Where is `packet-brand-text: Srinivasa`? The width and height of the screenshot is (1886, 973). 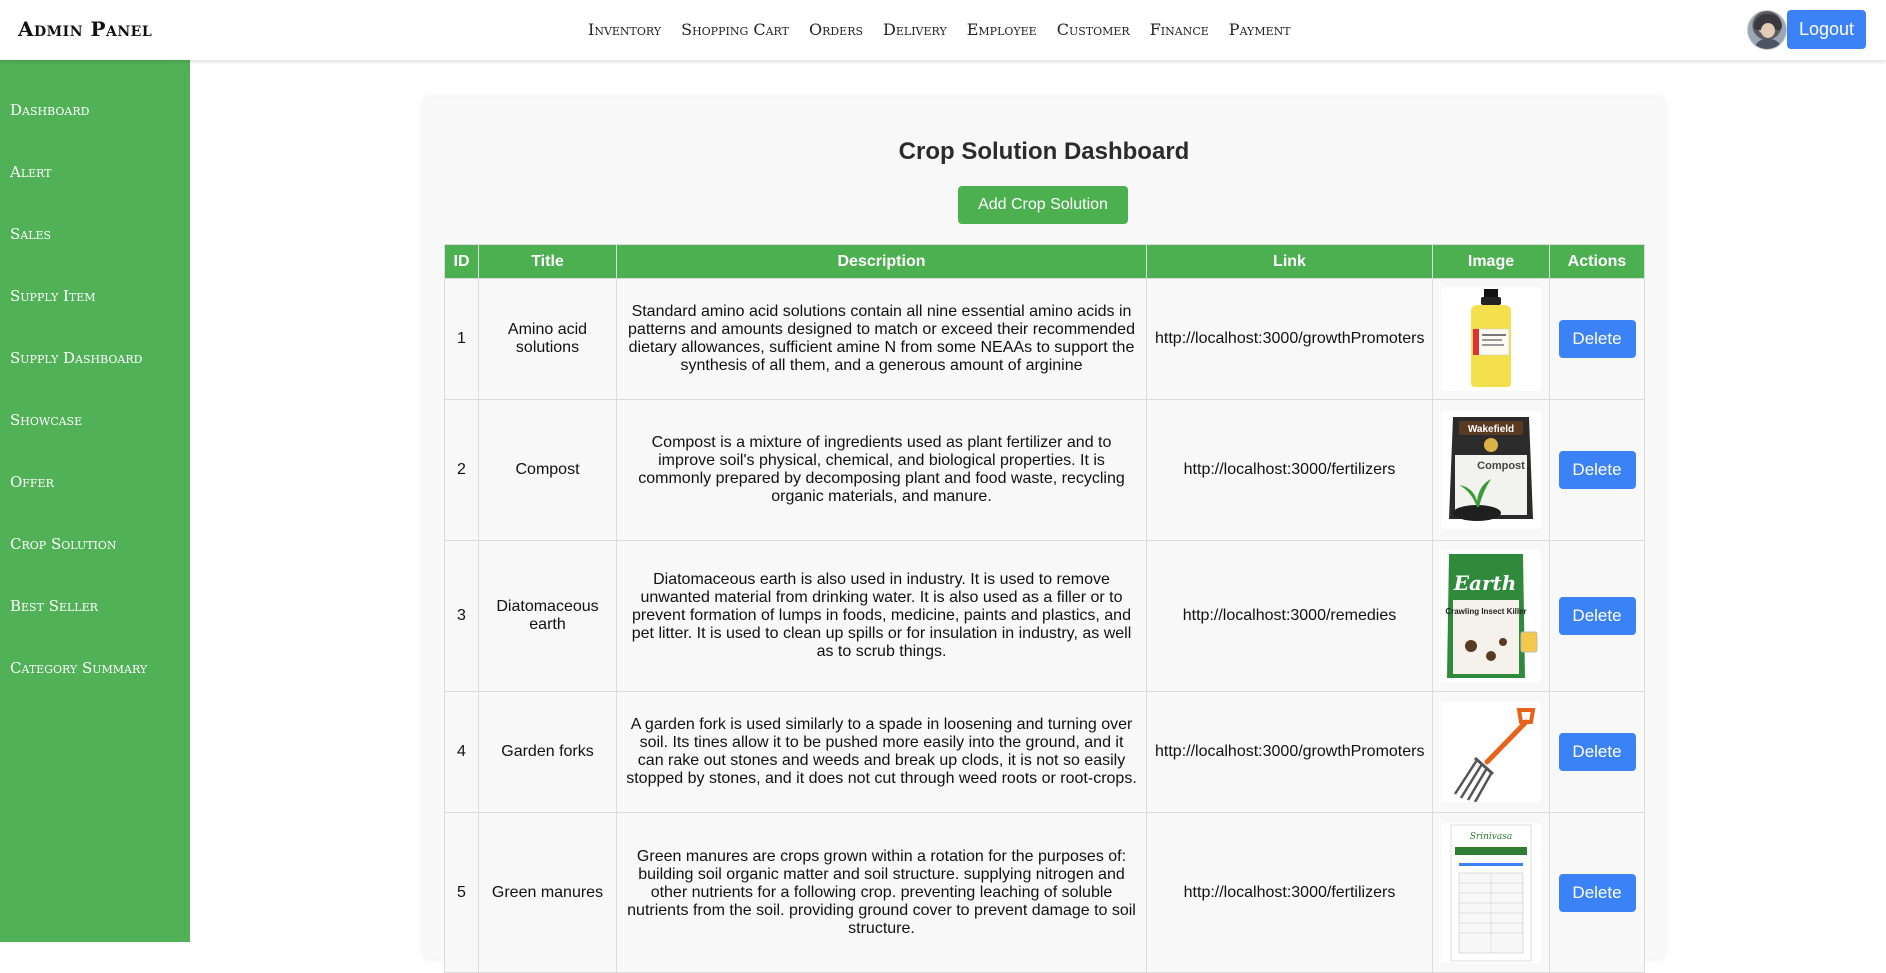
packet-brand-text: Srinivasa is located at coordinates (1491, 837).